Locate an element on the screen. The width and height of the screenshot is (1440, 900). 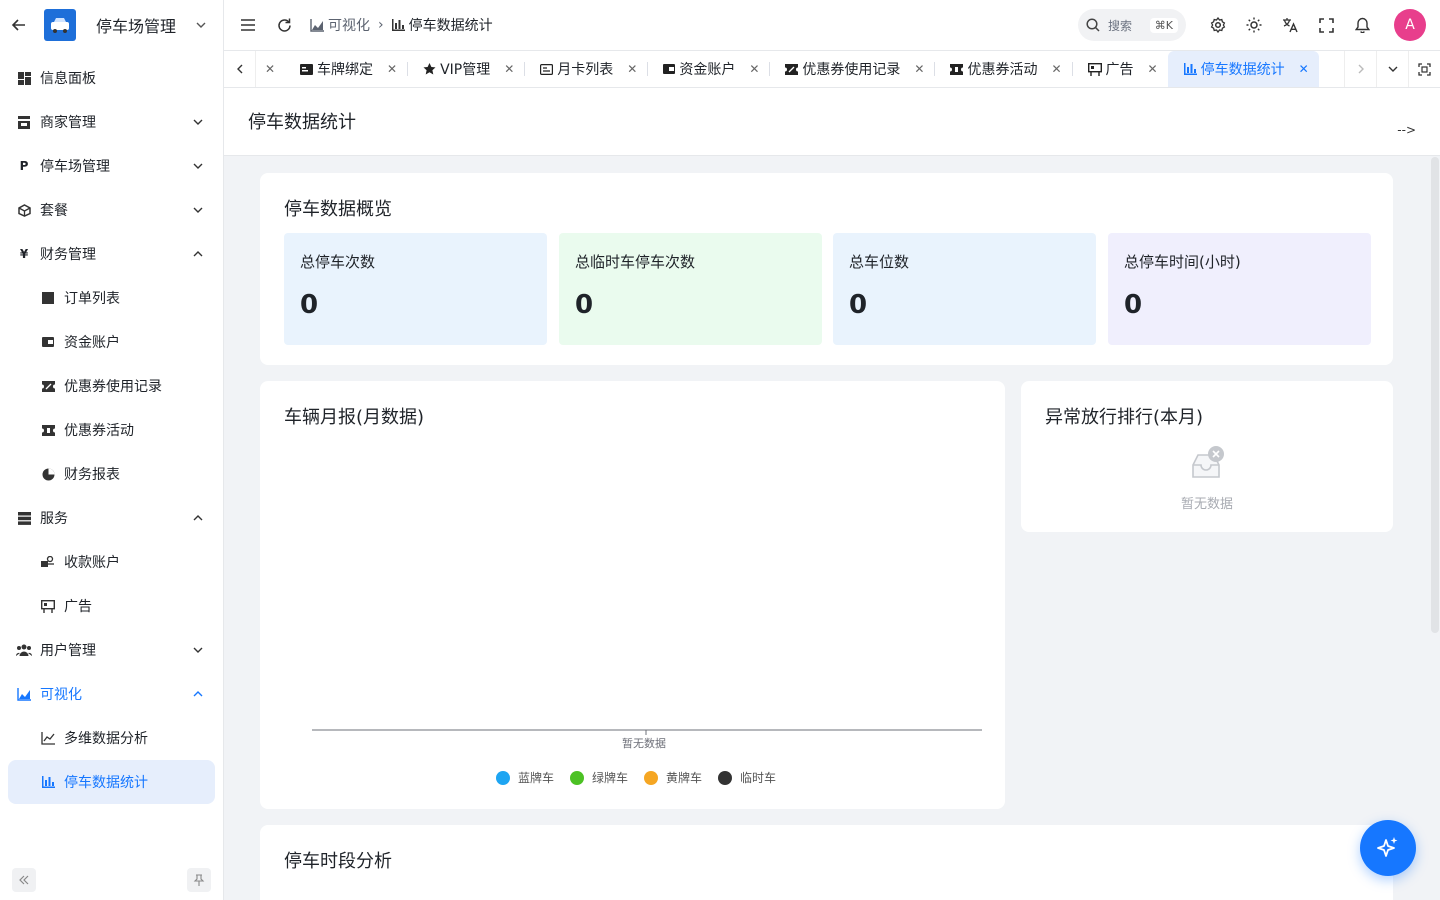
sidebar-item-ads: 广告 is located at coordinates (111, 606).